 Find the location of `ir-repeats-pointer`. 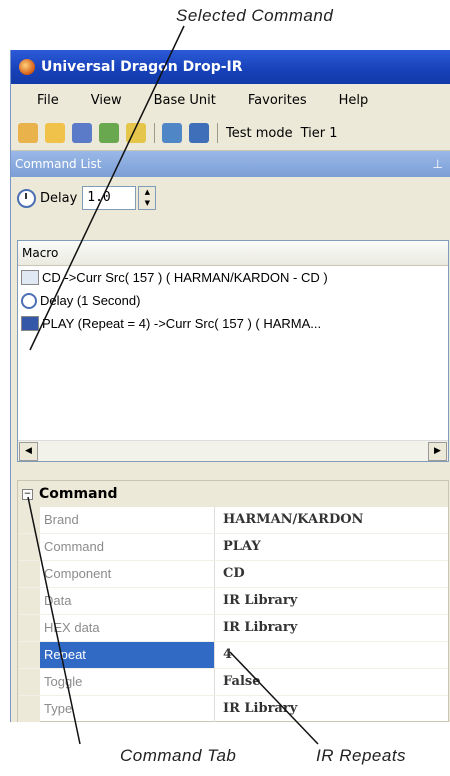

ir-repeats-pointer is located at coordinates (274, 698).